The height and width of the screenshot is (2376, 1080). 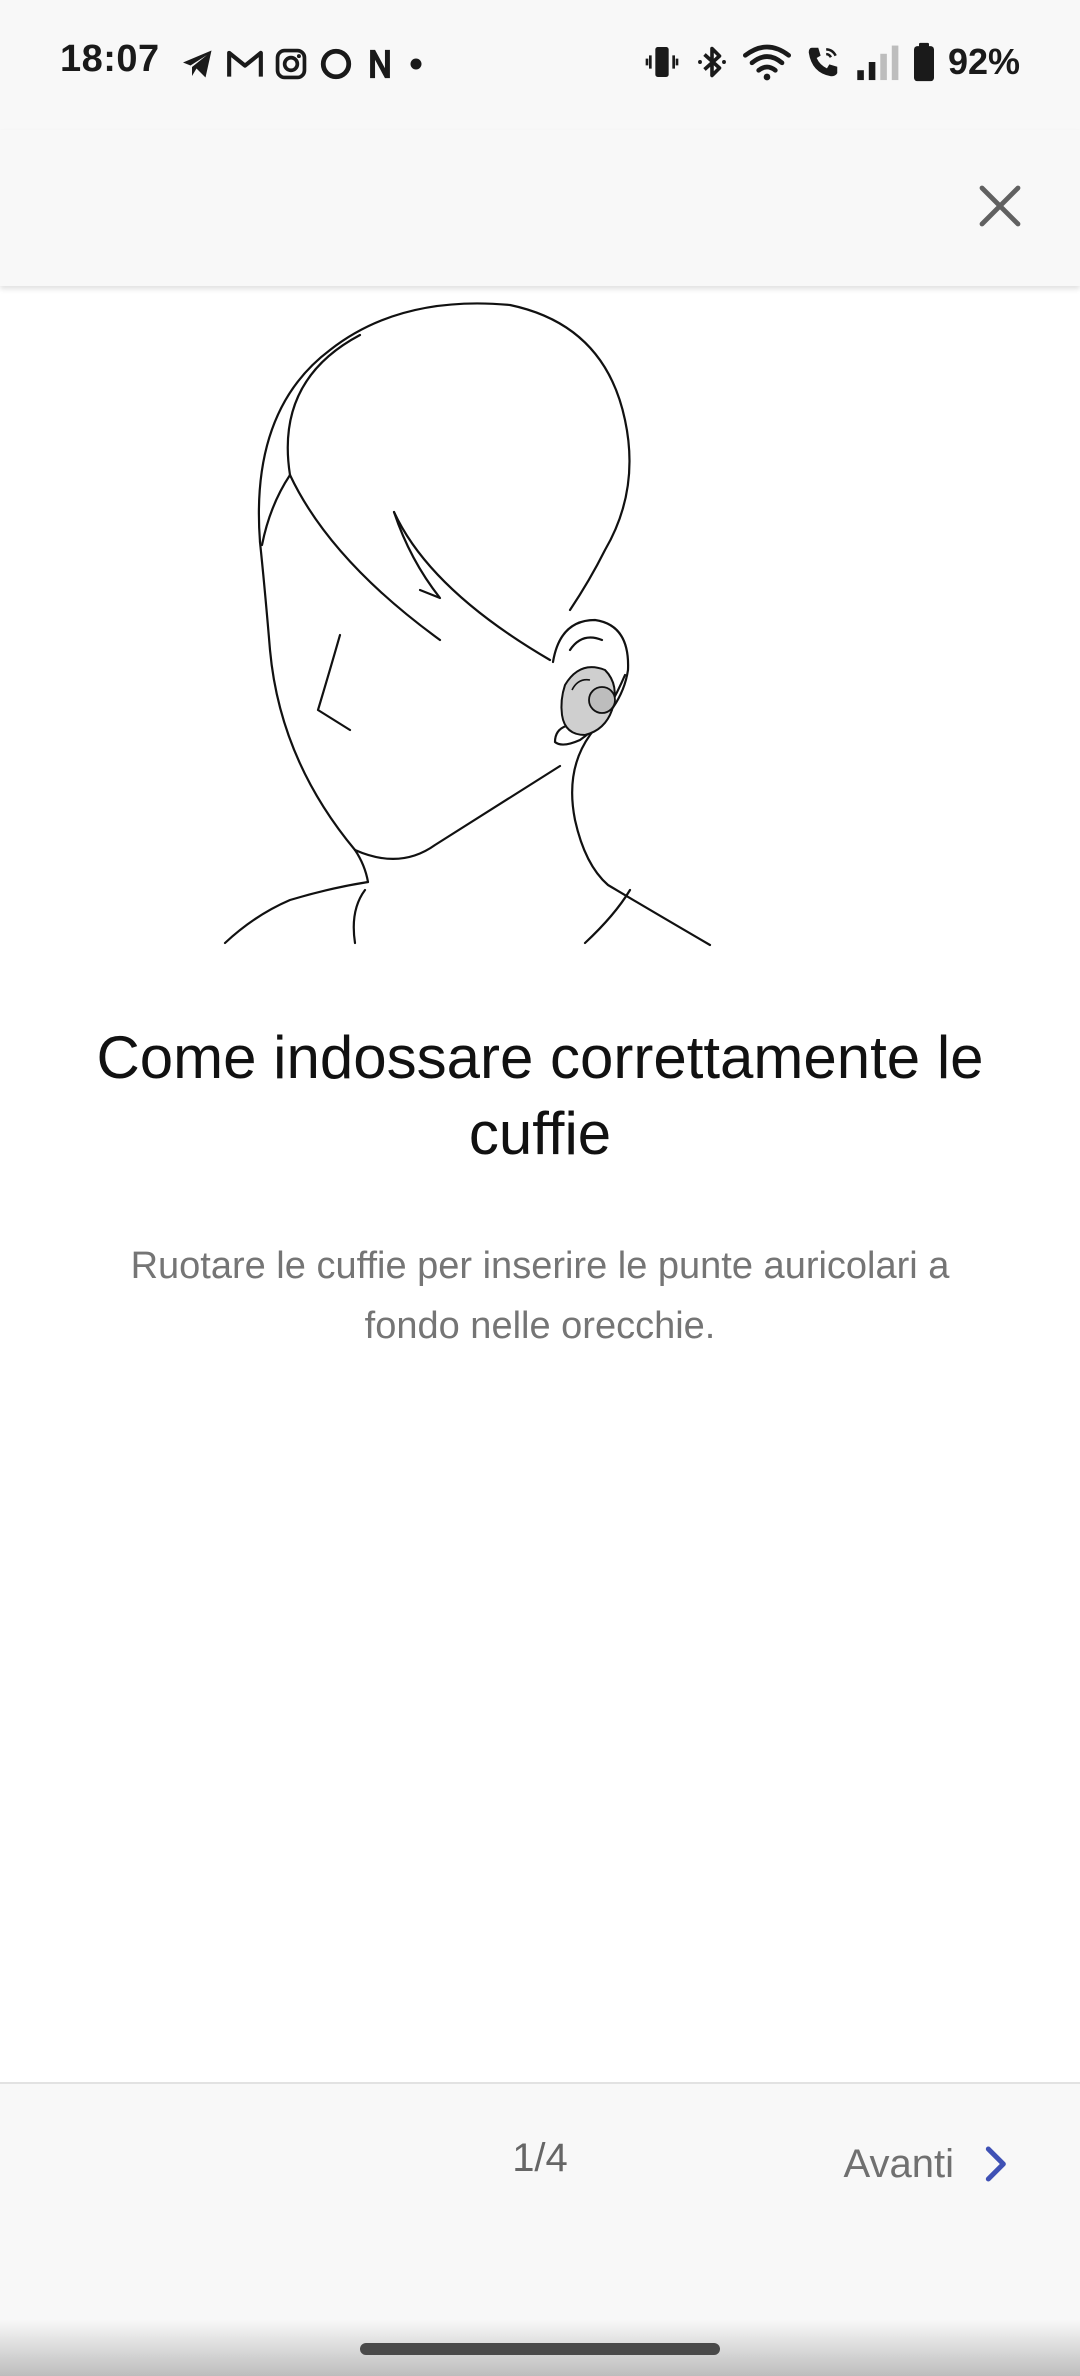 I want to click on signal-icon, so click(x=878, y=63).